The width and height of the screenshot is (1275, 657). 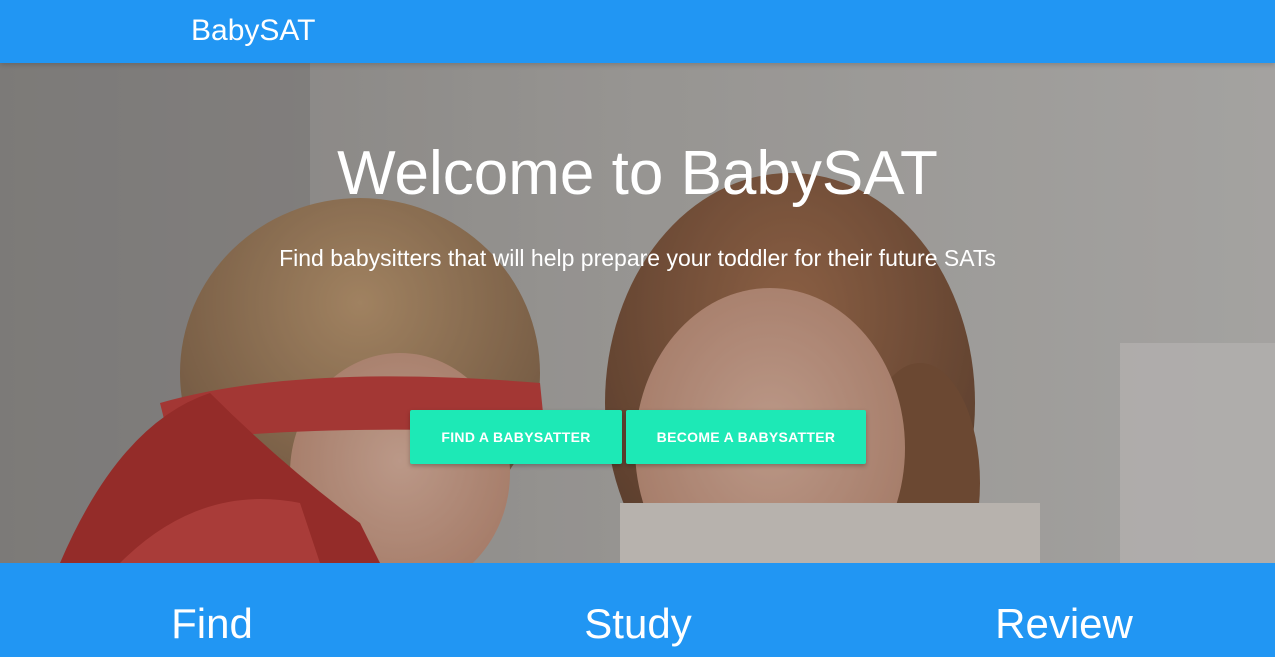 I want to click on brand-logo-link: BabySAT, so click(x=253, y=31).